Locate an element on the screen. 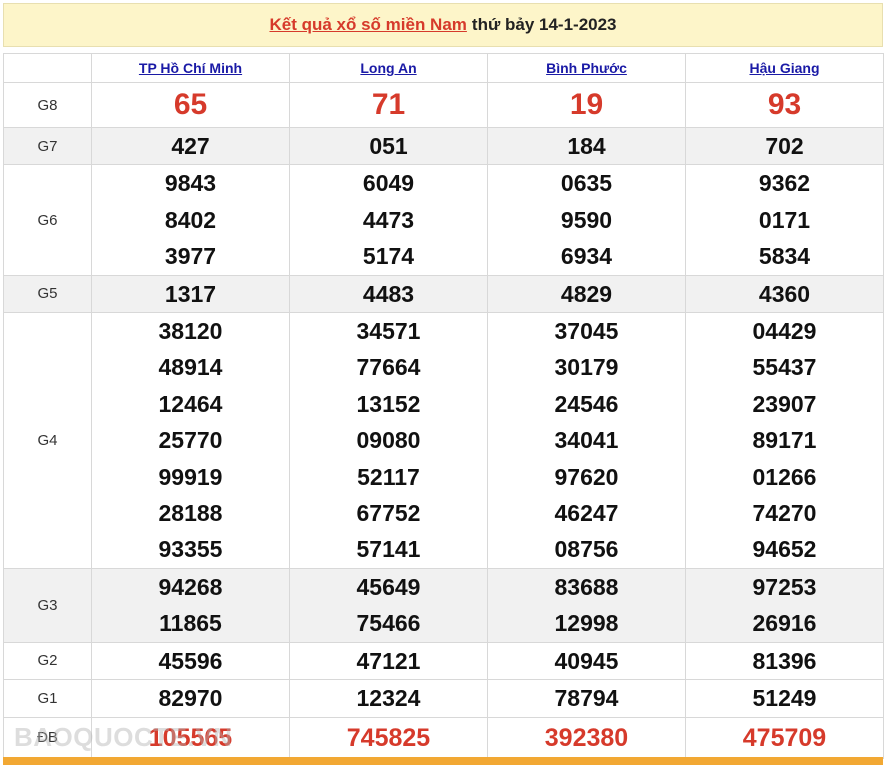  result-number: 08756 is located at coordinates (586, 549).